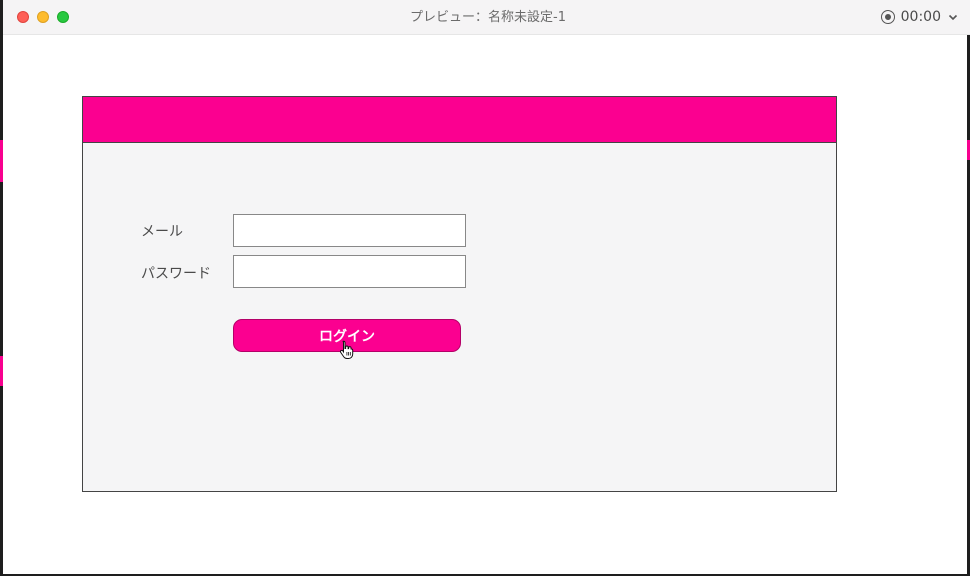 The image size is (970, 576). I want to click on close-window-button, so click(23, 17).